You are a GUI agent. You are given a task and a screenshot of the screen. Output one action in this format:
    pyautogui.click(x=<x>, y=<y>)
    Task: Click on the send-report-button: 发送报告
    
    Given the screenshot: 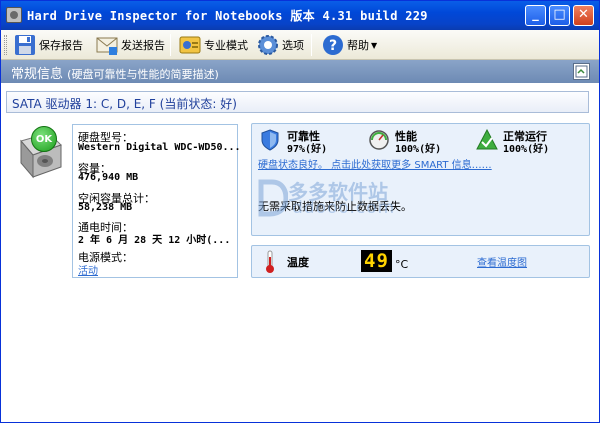 What is the action you would take?
    pyautogui.click(x=130, y=45)
    